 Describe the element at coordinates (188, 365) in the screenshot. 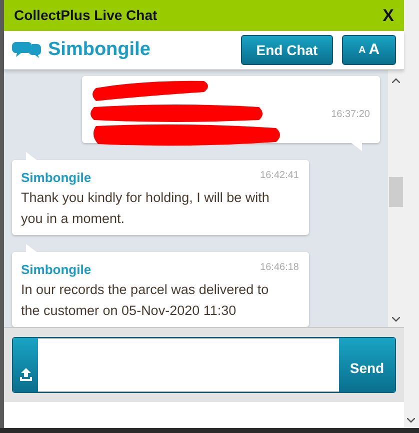

I see `message-input` at that location.